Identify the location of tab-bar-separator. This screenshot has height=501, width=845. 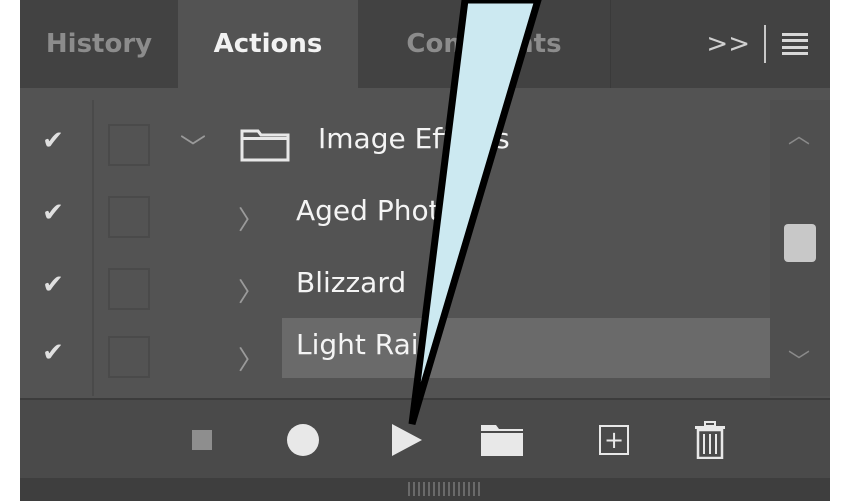
(765, 44).